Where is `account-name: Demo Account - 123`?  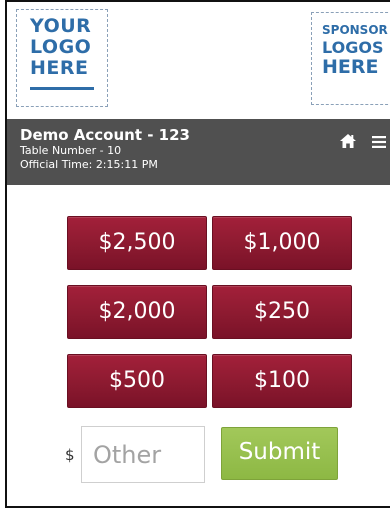 account-name: Demo Account - 123 is located at coordinates (105, 135).